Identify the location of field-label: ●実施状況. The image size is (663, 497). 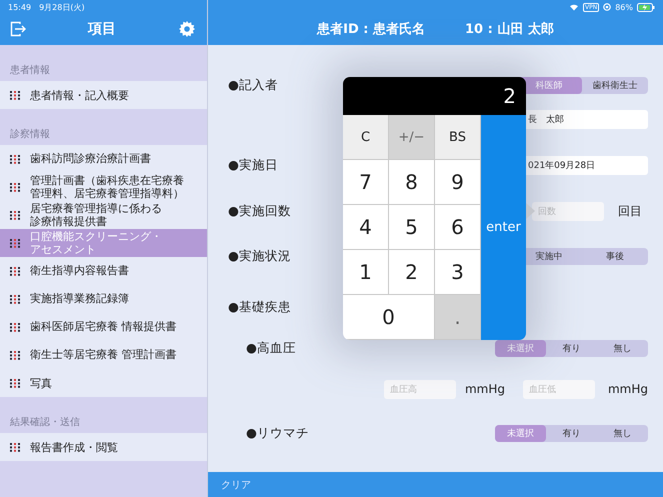
(259, 256).